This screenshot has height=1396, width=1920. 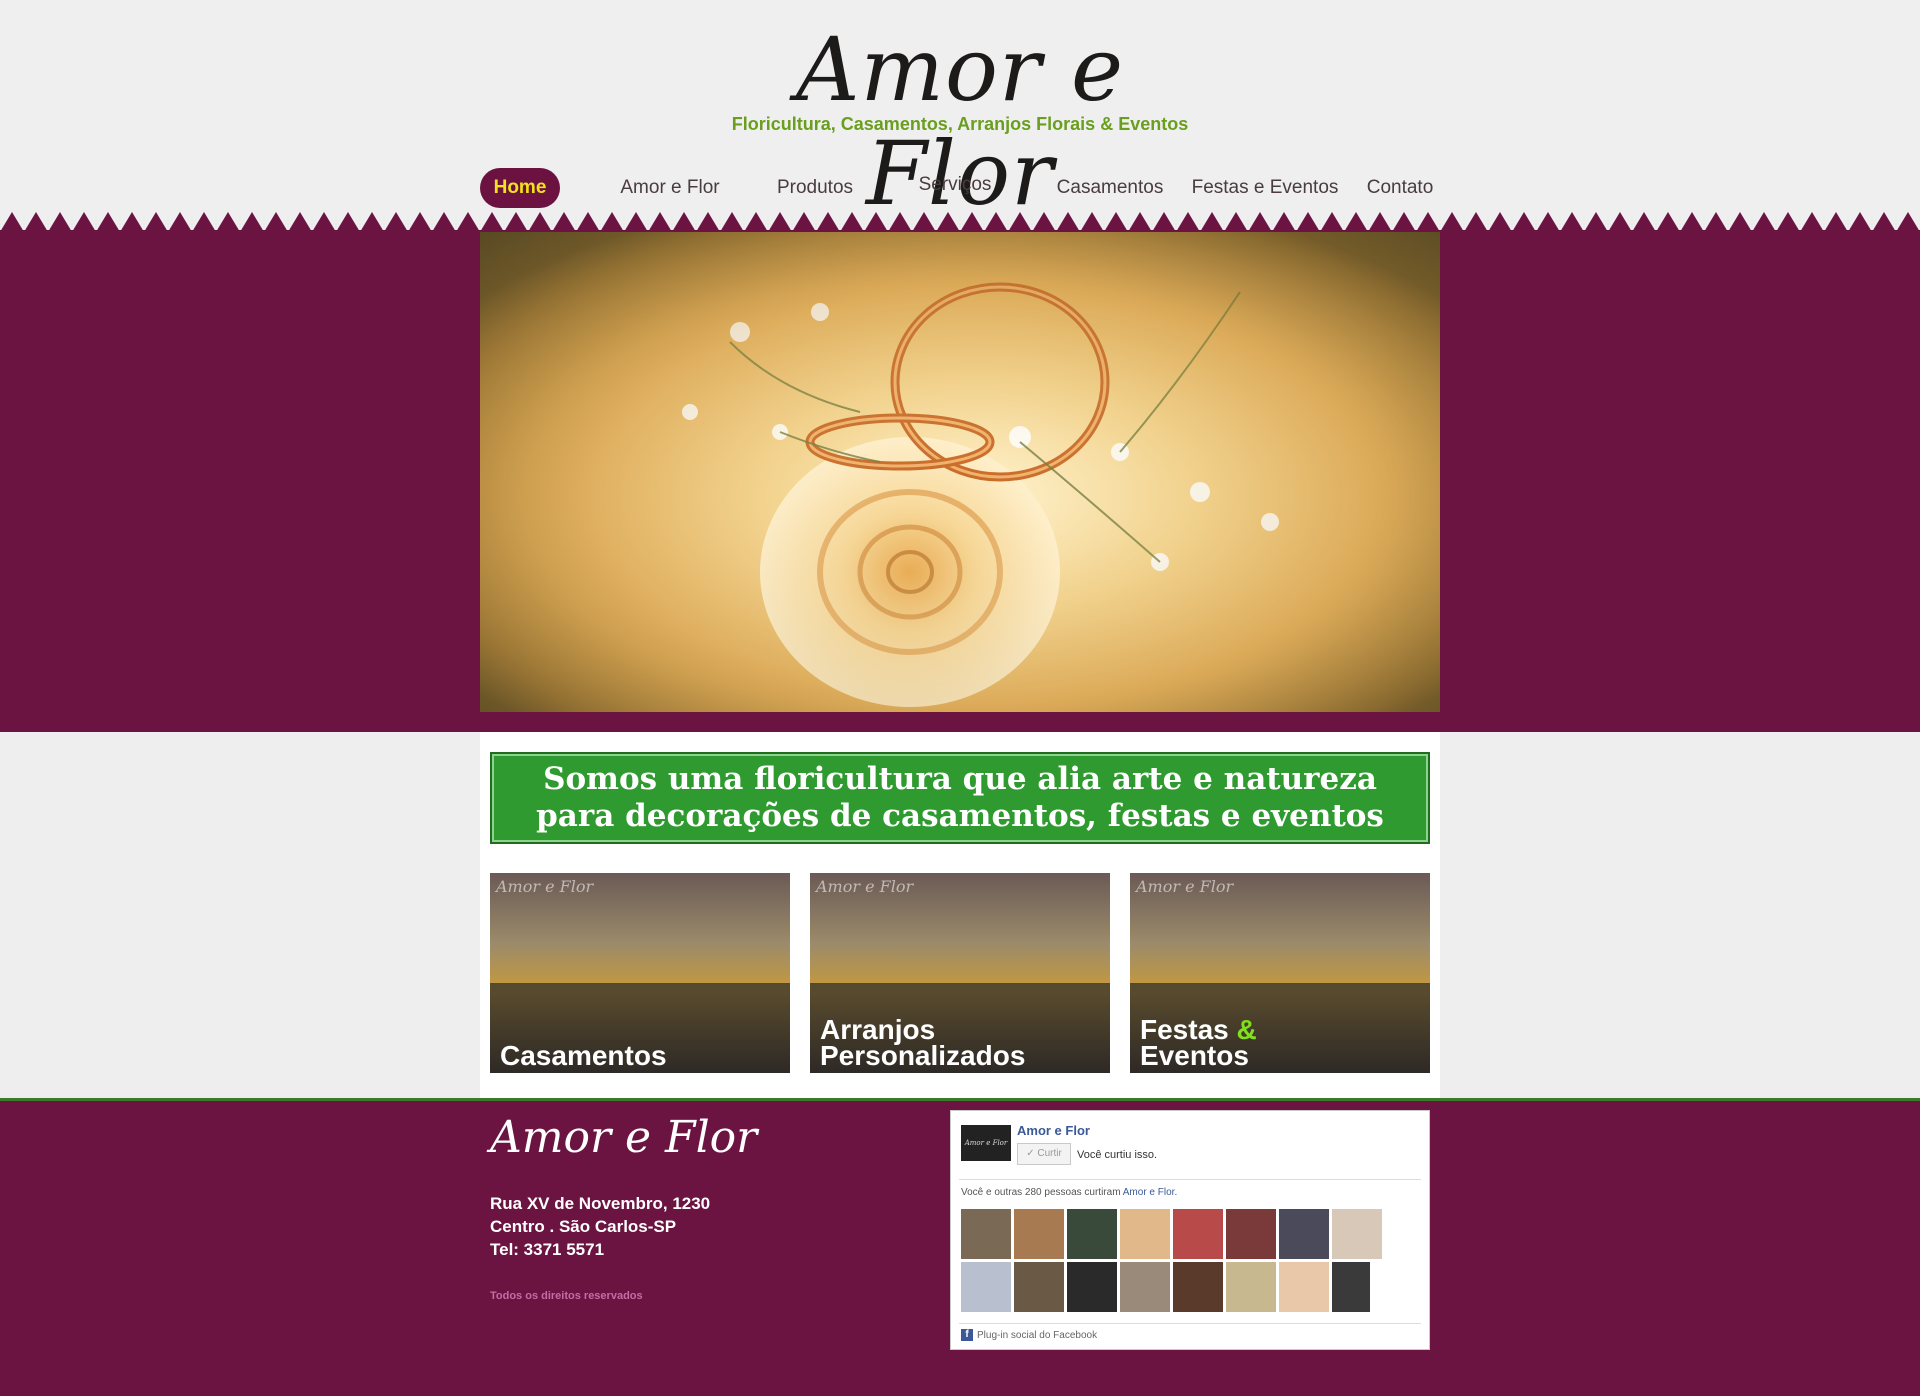 I want to click on card-label: Festas & Eventos, so click(x=1198, y=1043).